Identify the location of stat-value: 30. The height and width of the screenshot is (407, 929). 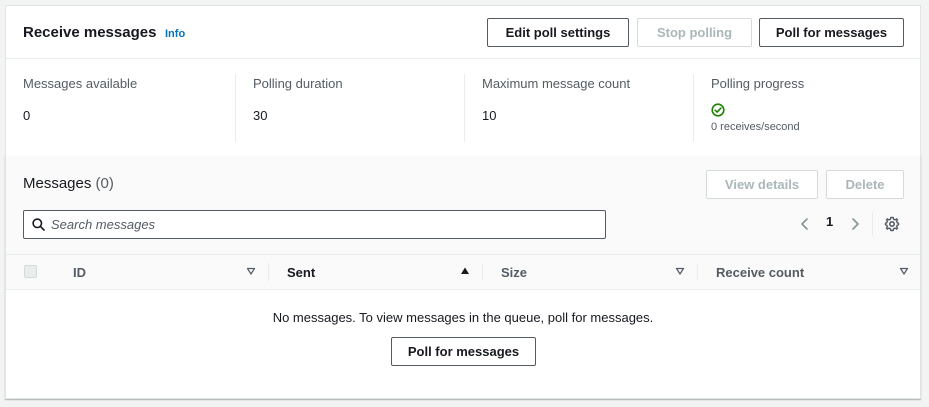
(260, 115).